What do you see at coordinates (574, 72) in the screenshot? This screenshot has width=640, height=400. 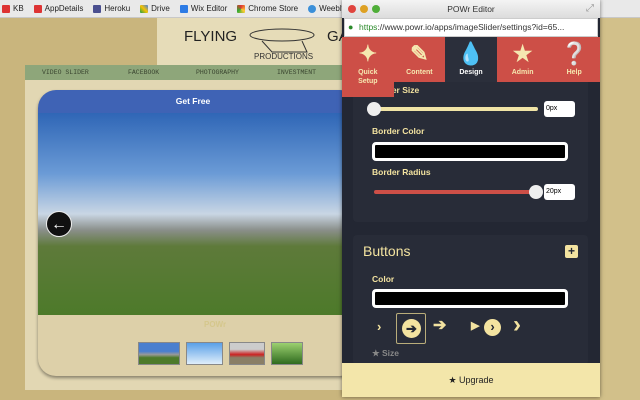 I see `tab-label: Help` at bounding box center [574, 72].